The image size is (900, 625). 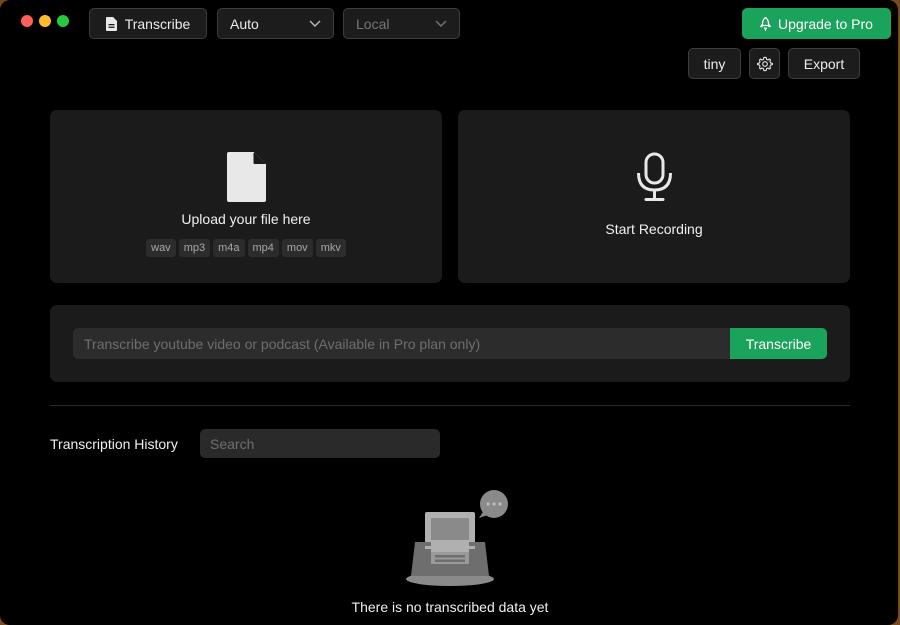 I want to click on youtube-transcribe-label: Transcribe, so click(x=778, y=343).